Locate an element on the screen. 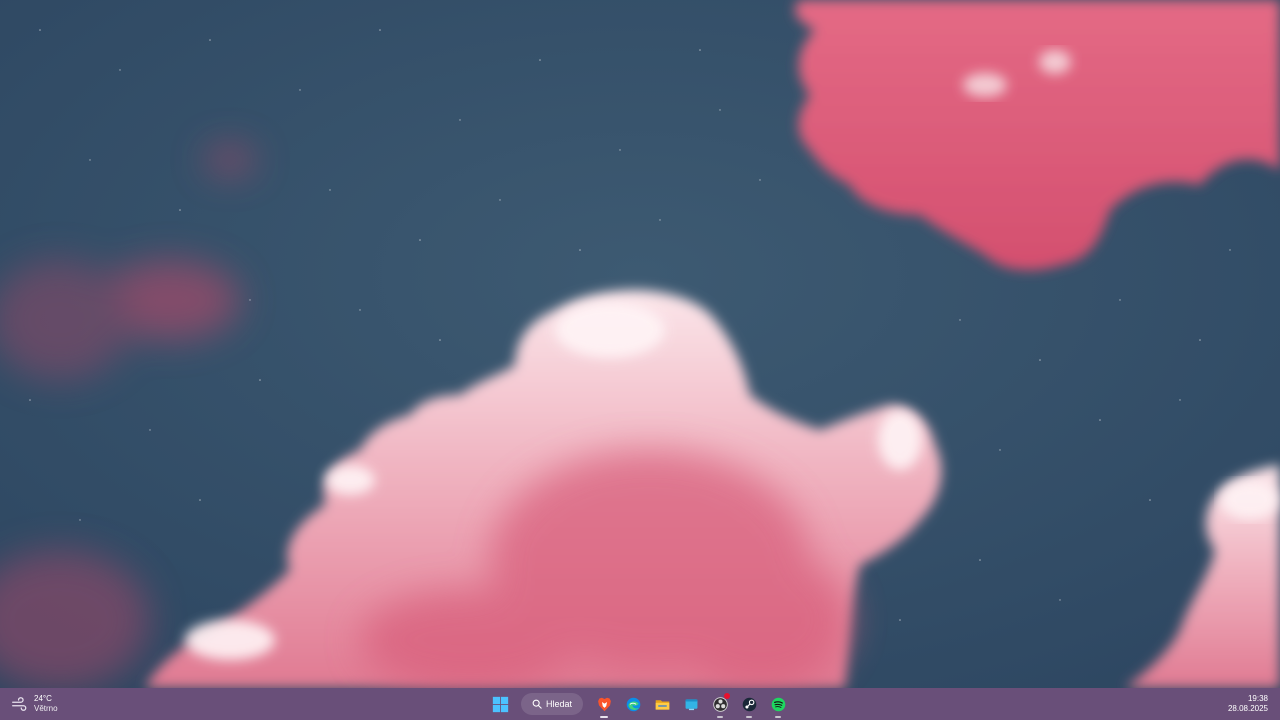 The width and height of the screenshot is (1280, 720). taskbar-app-brave is located at coordinates (604, 705).